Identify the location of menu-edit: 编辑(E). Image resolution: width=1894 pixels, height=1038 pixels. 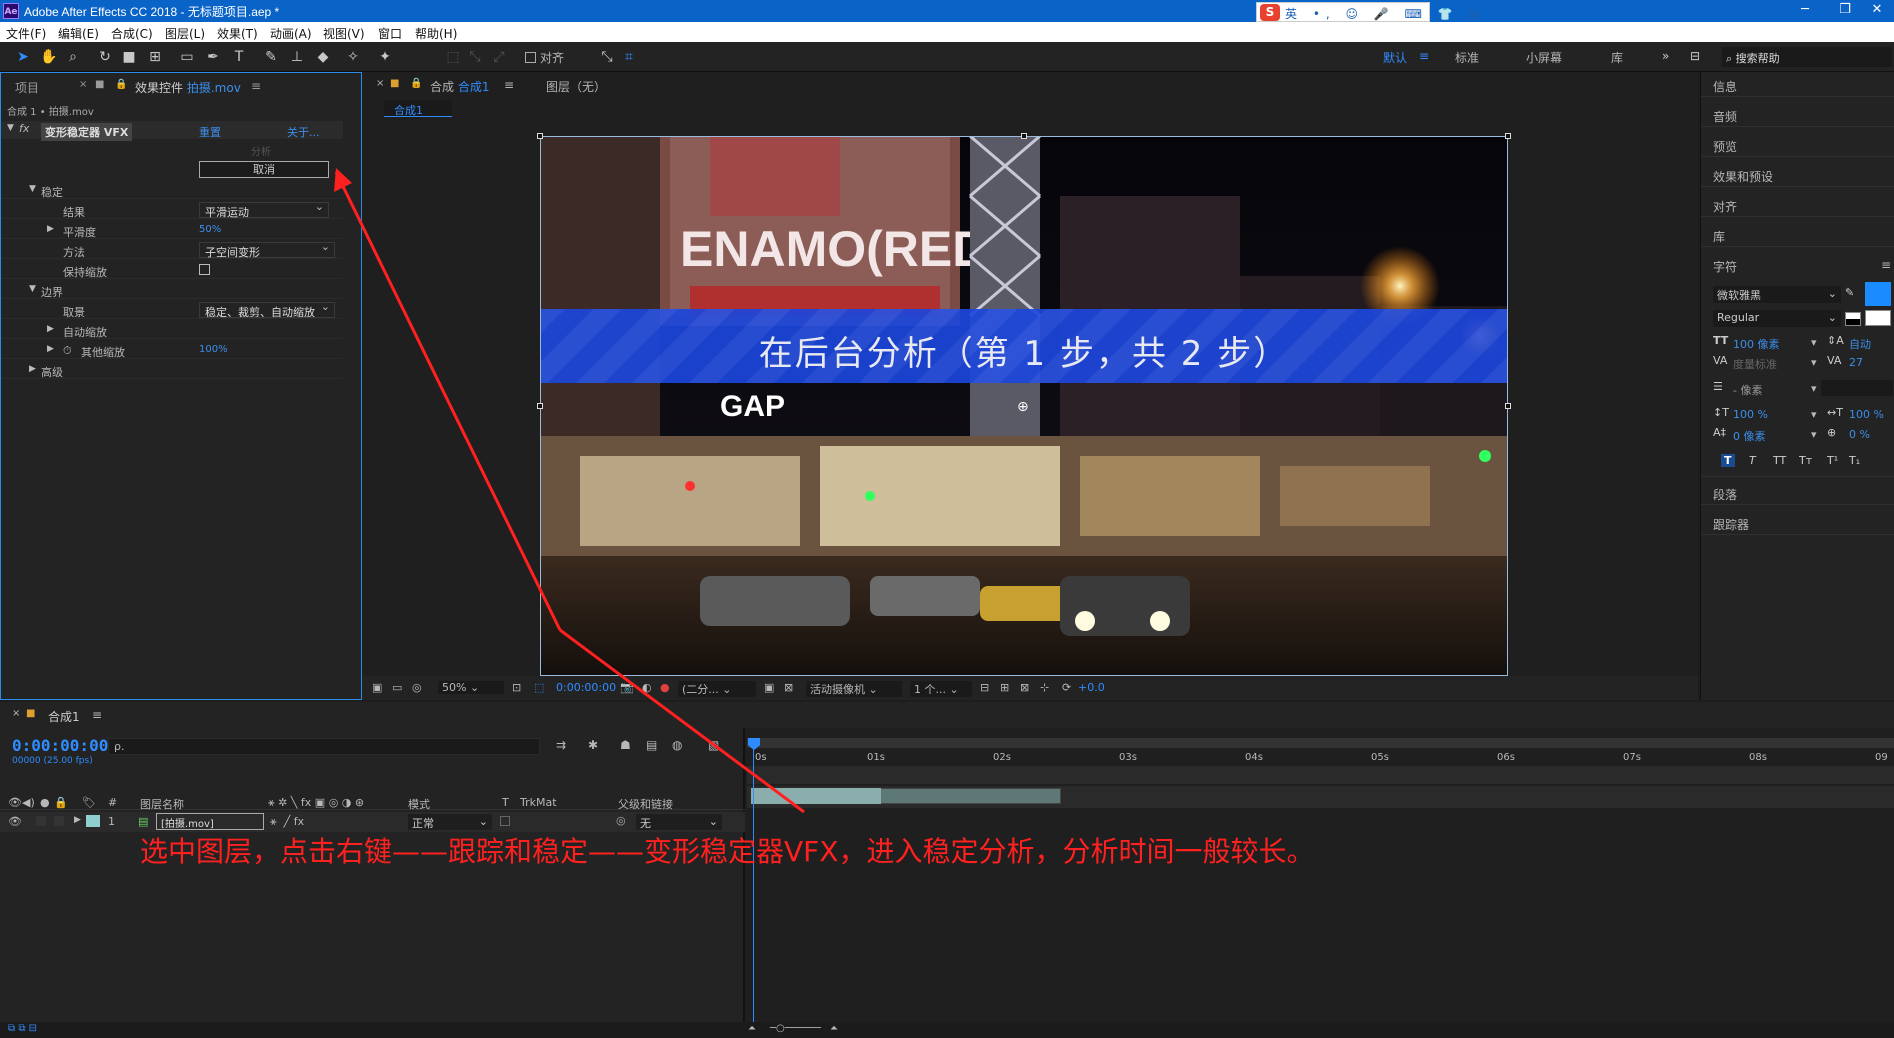
(78, 33).